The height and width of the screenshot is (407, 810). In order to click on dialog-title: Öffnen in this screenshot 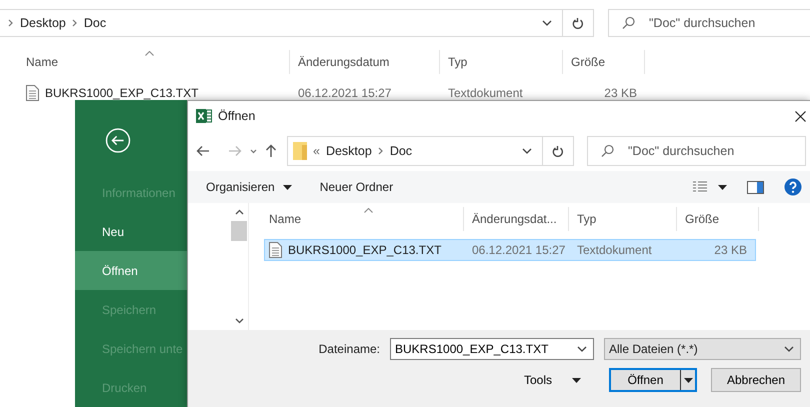, I will do `click(237, 116)`.